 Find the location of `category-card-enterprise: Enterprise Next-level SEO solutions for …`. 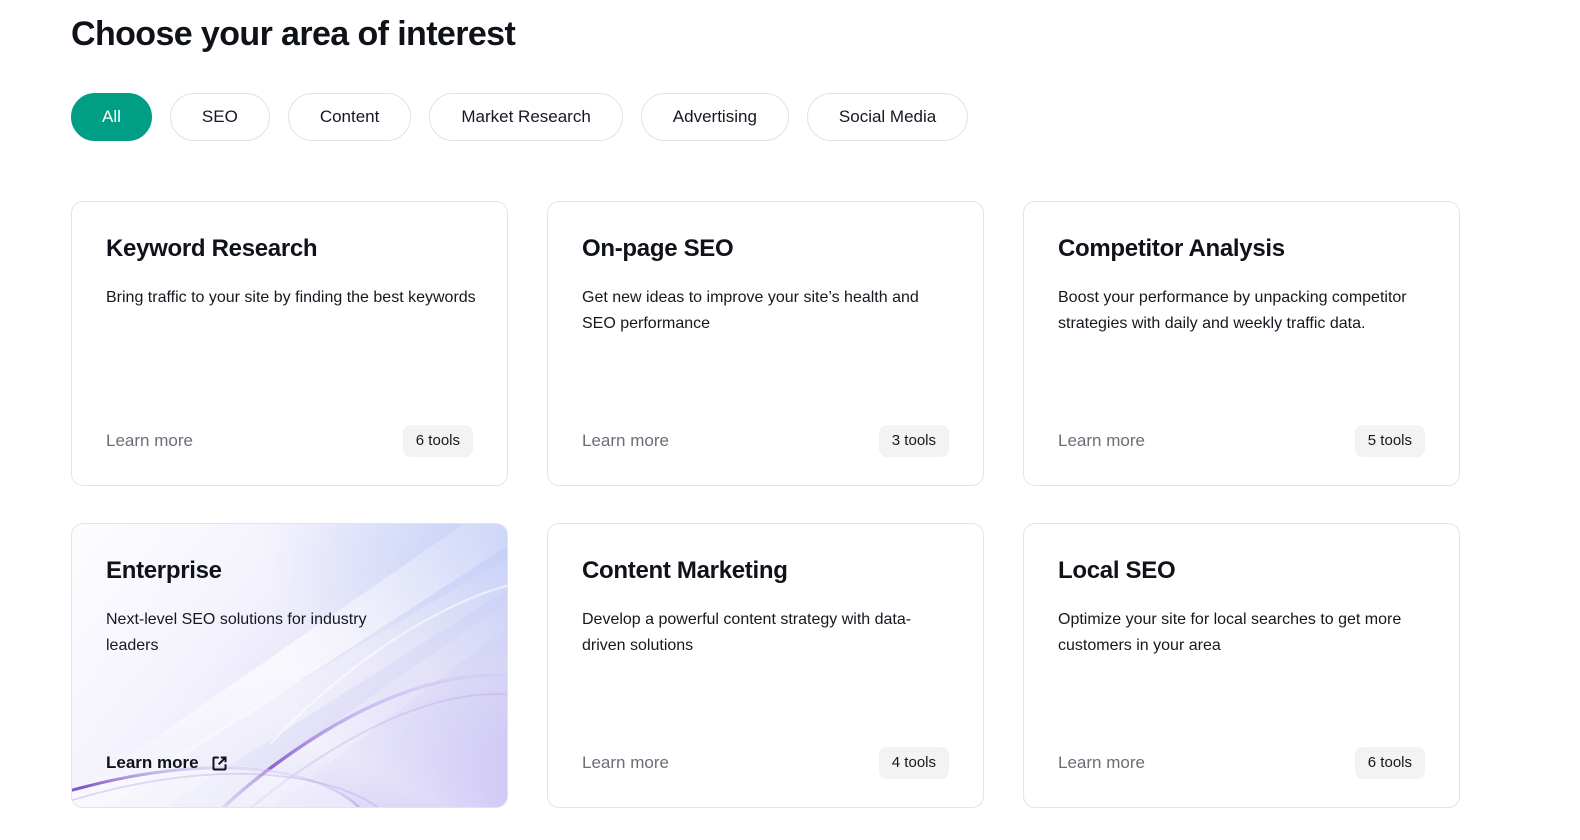

category-card-enterprise: Enterprise Next-level SEO solutions for … is located at coordinates (289, 665).